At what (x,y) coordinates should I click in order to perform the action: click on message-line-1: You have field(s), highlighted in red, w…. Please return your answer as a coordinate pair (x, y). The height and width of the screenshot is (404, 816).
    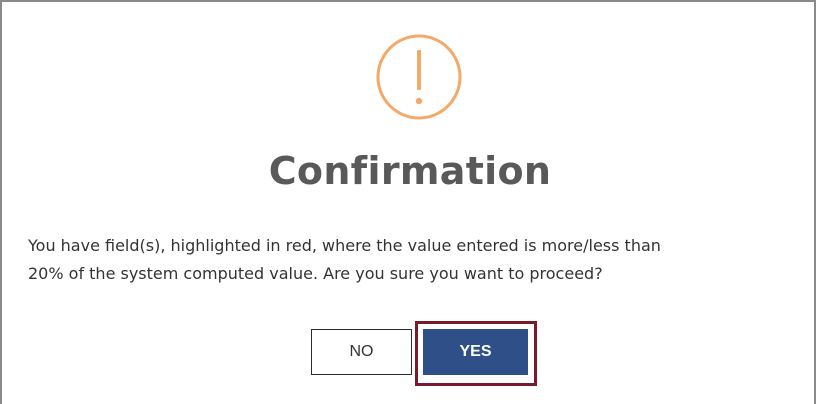
    Looking at the image, I should click on (344, 245).